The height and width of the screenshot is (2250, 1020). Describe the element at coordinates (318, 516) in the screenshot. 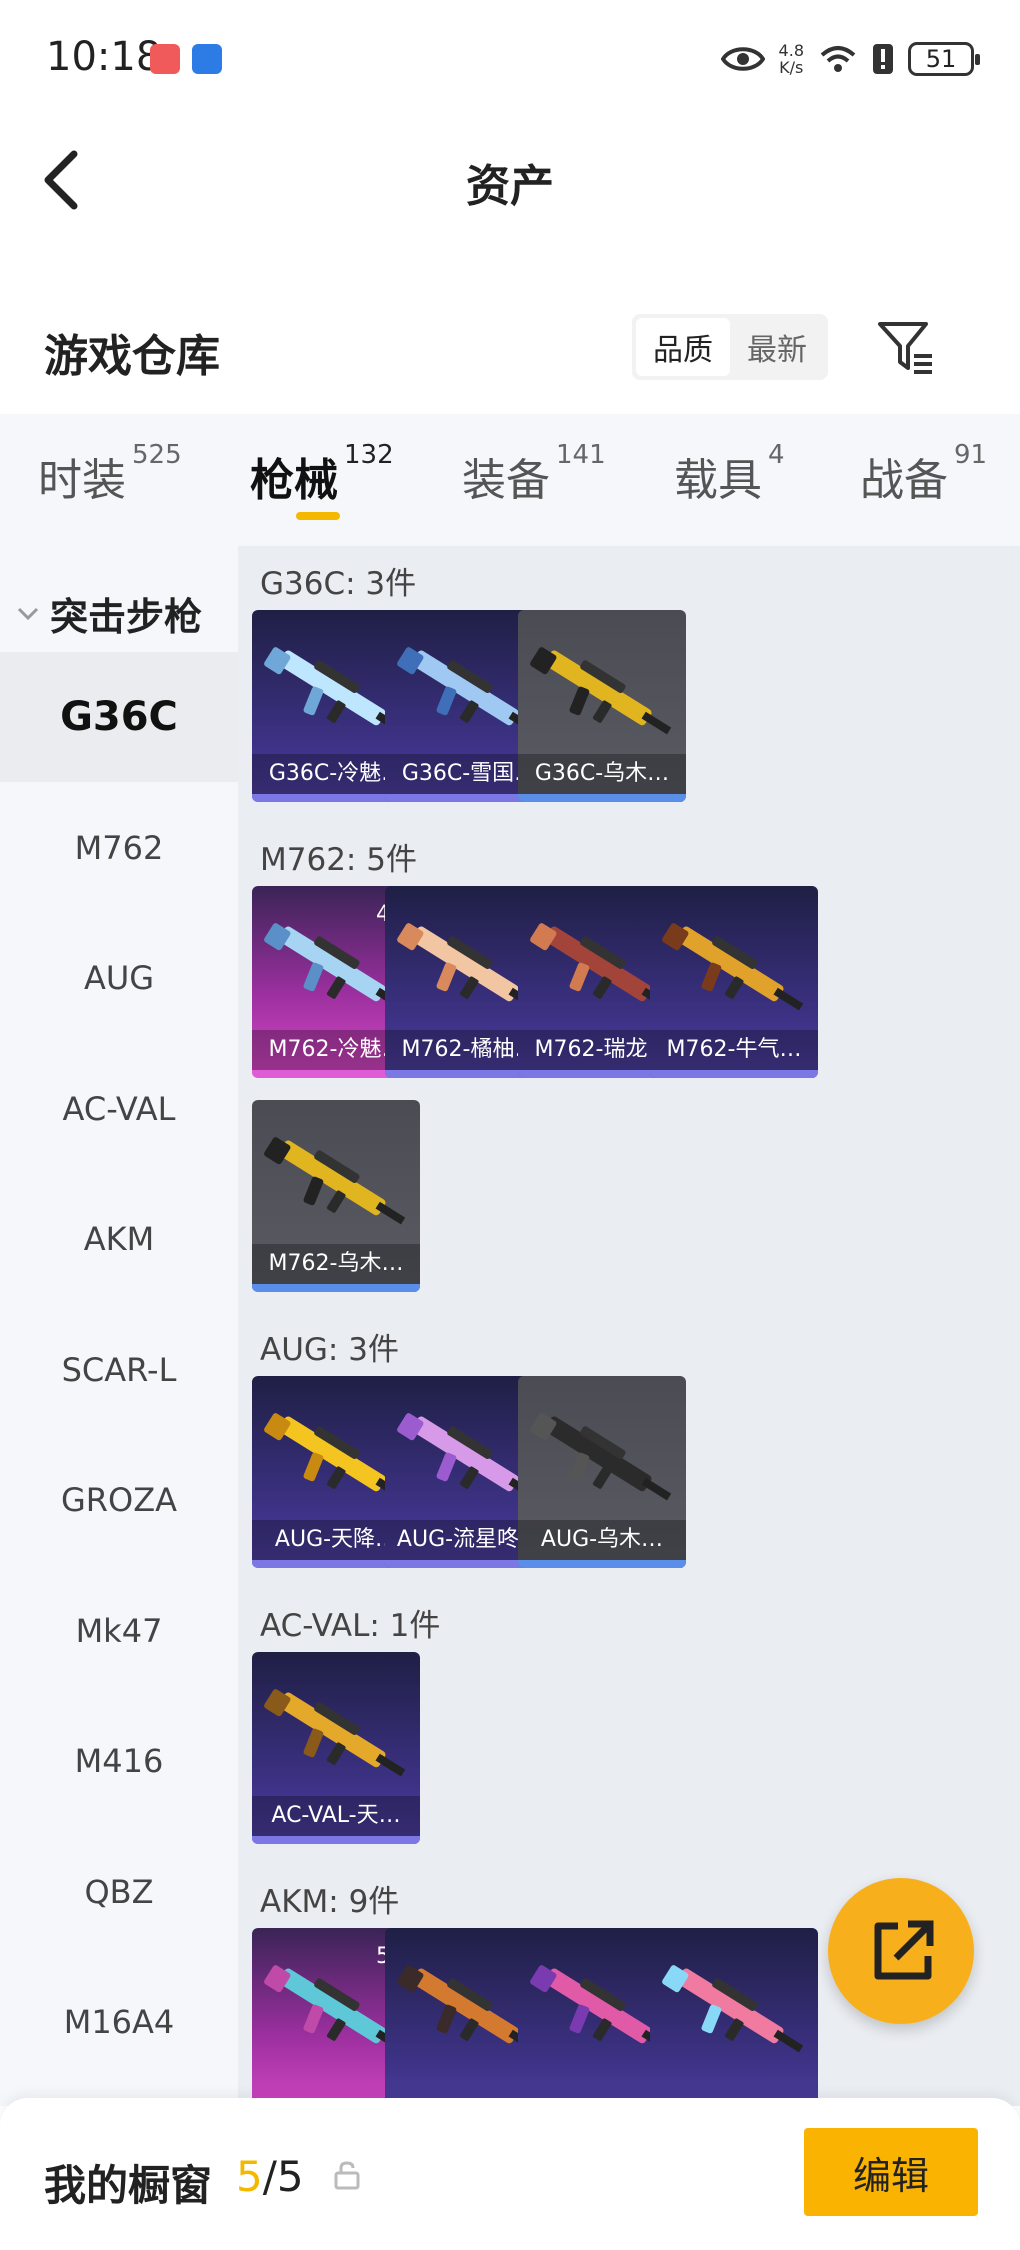

I see `active-tab-indicator` at that location.